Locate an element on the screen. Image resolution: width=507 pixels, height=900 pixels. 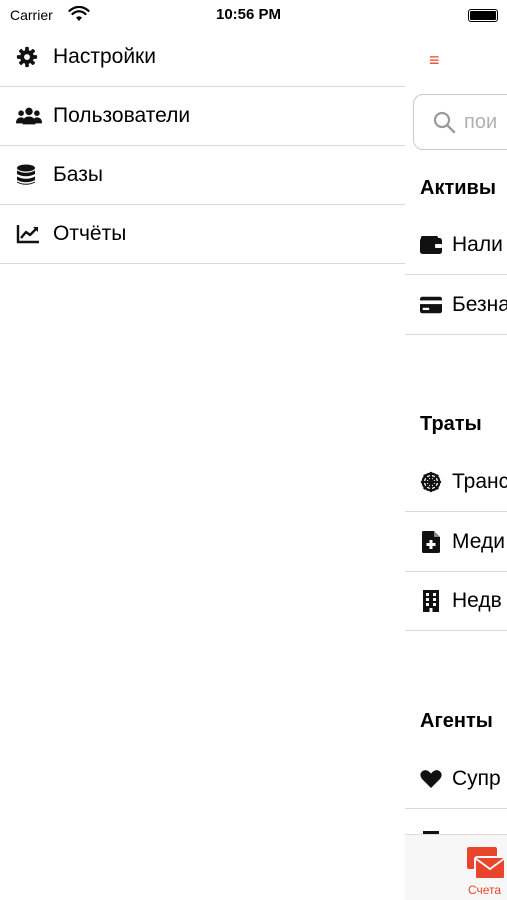
steering-wheel-icon is located at coordinates (431, 482).